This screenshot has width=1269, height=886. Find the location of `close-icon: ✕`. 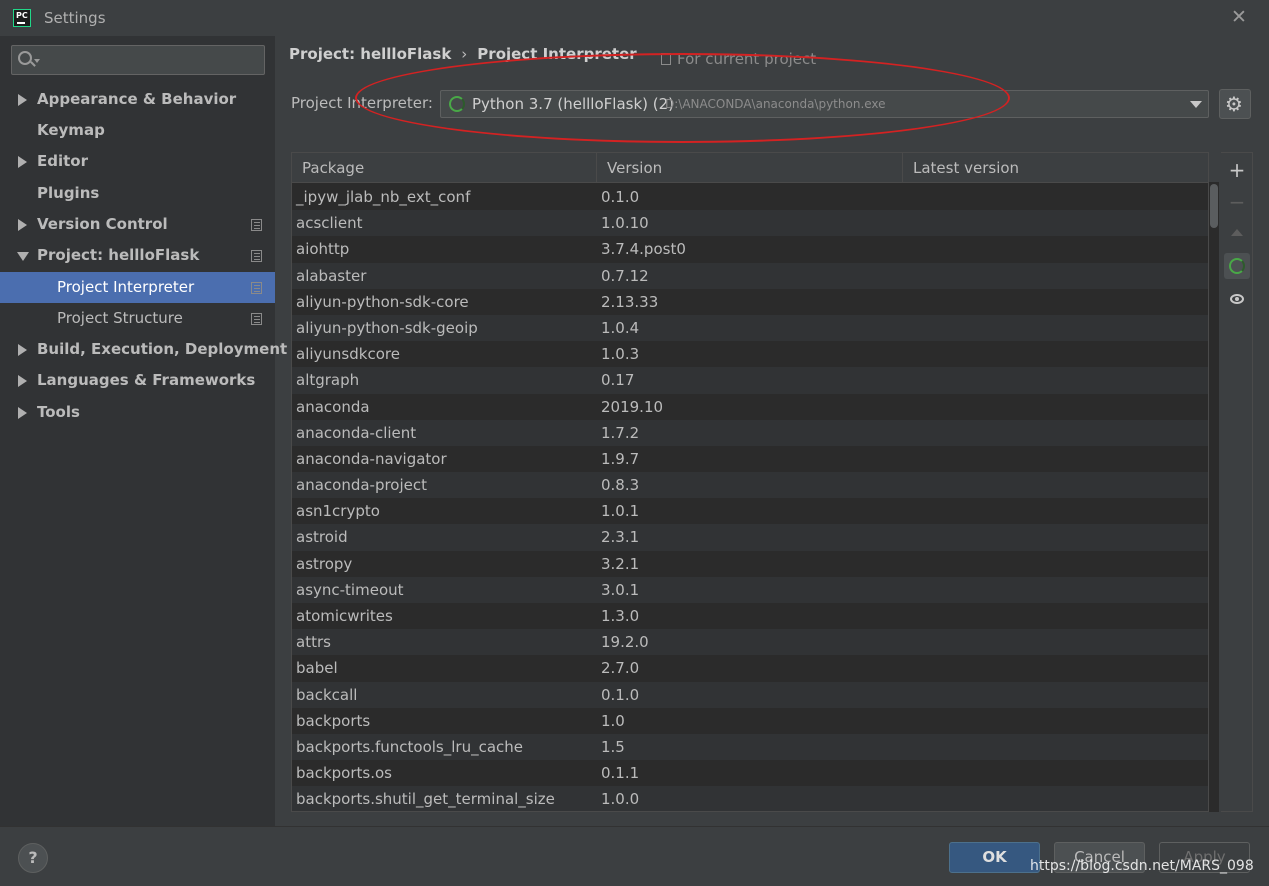

close-icon: ✕ is located at coordinates (1239, 17).